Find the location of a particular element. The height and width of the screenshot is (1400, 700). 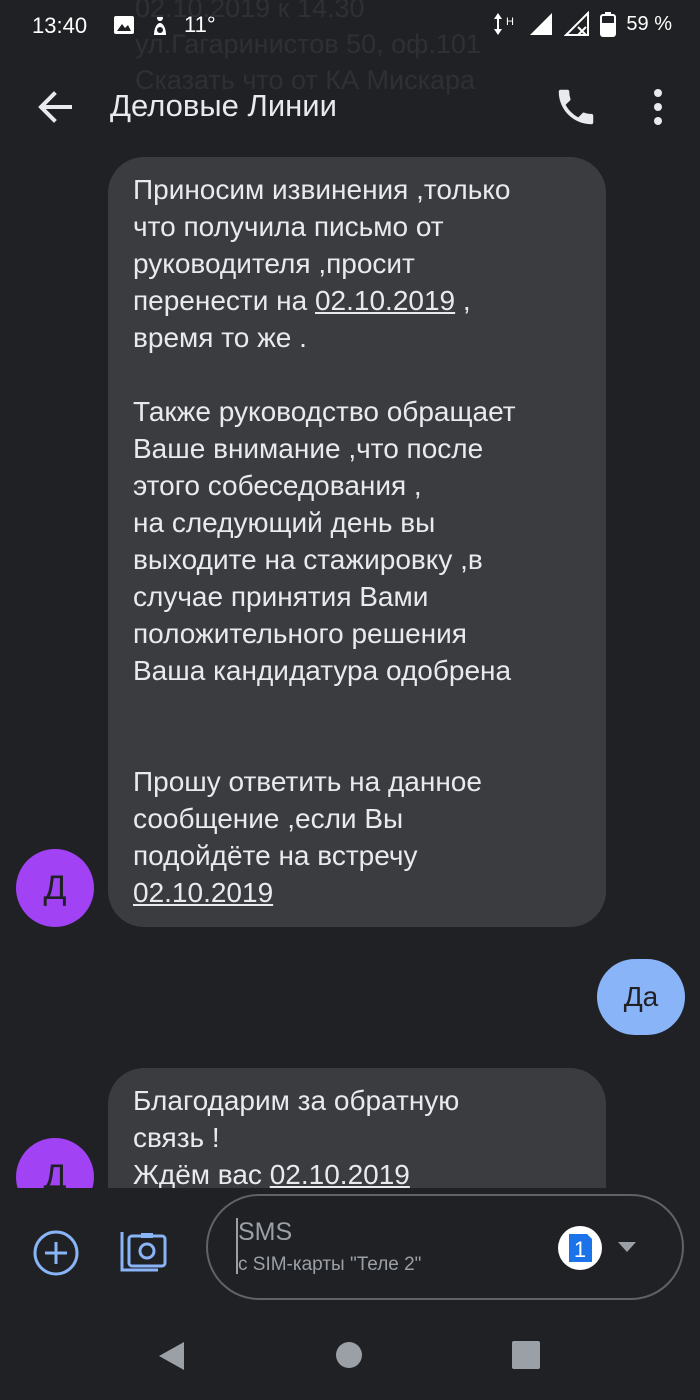

message-text-segment: Ждём вас is located at coordinates (201, 1174).